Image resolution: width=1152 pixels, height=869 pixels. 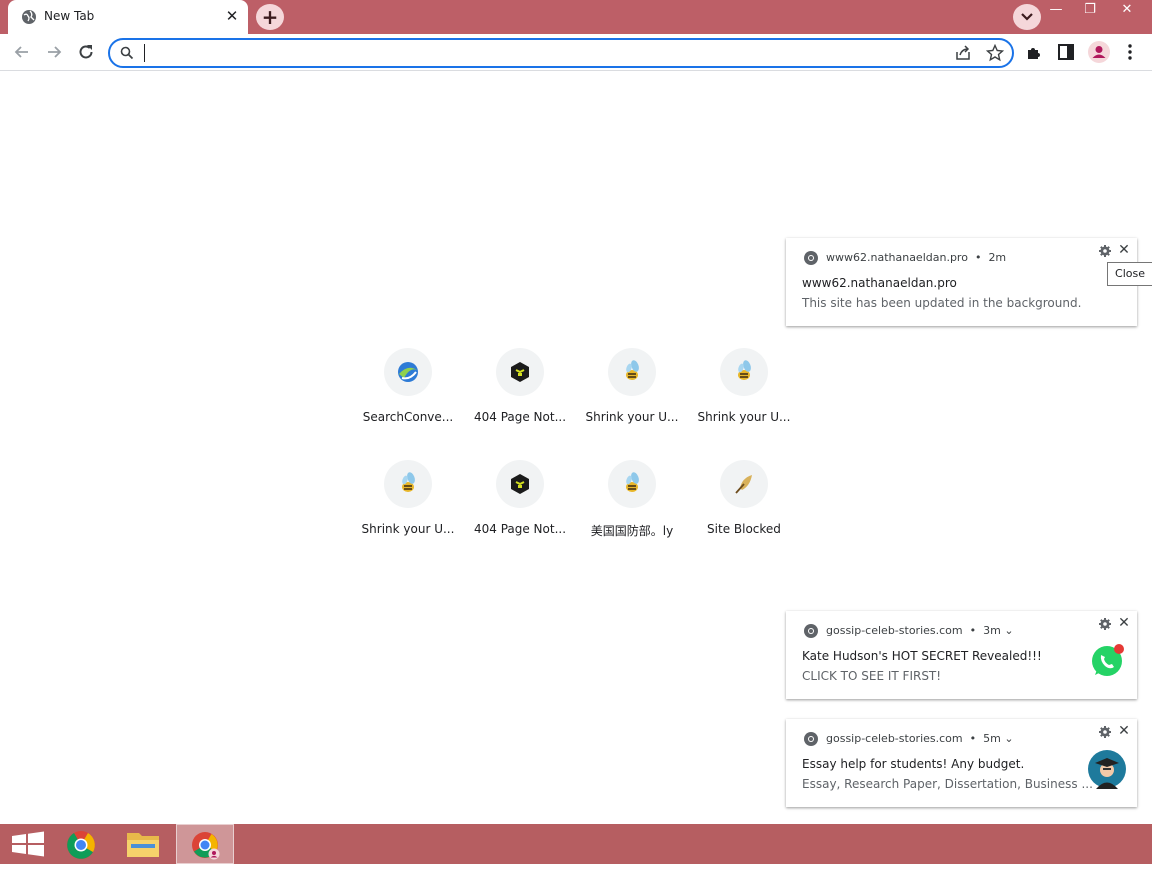 What do you see at coordinates (1034, 52) in the screenshot?
I see `extensions-icon` at bounding box center [1034, 52].